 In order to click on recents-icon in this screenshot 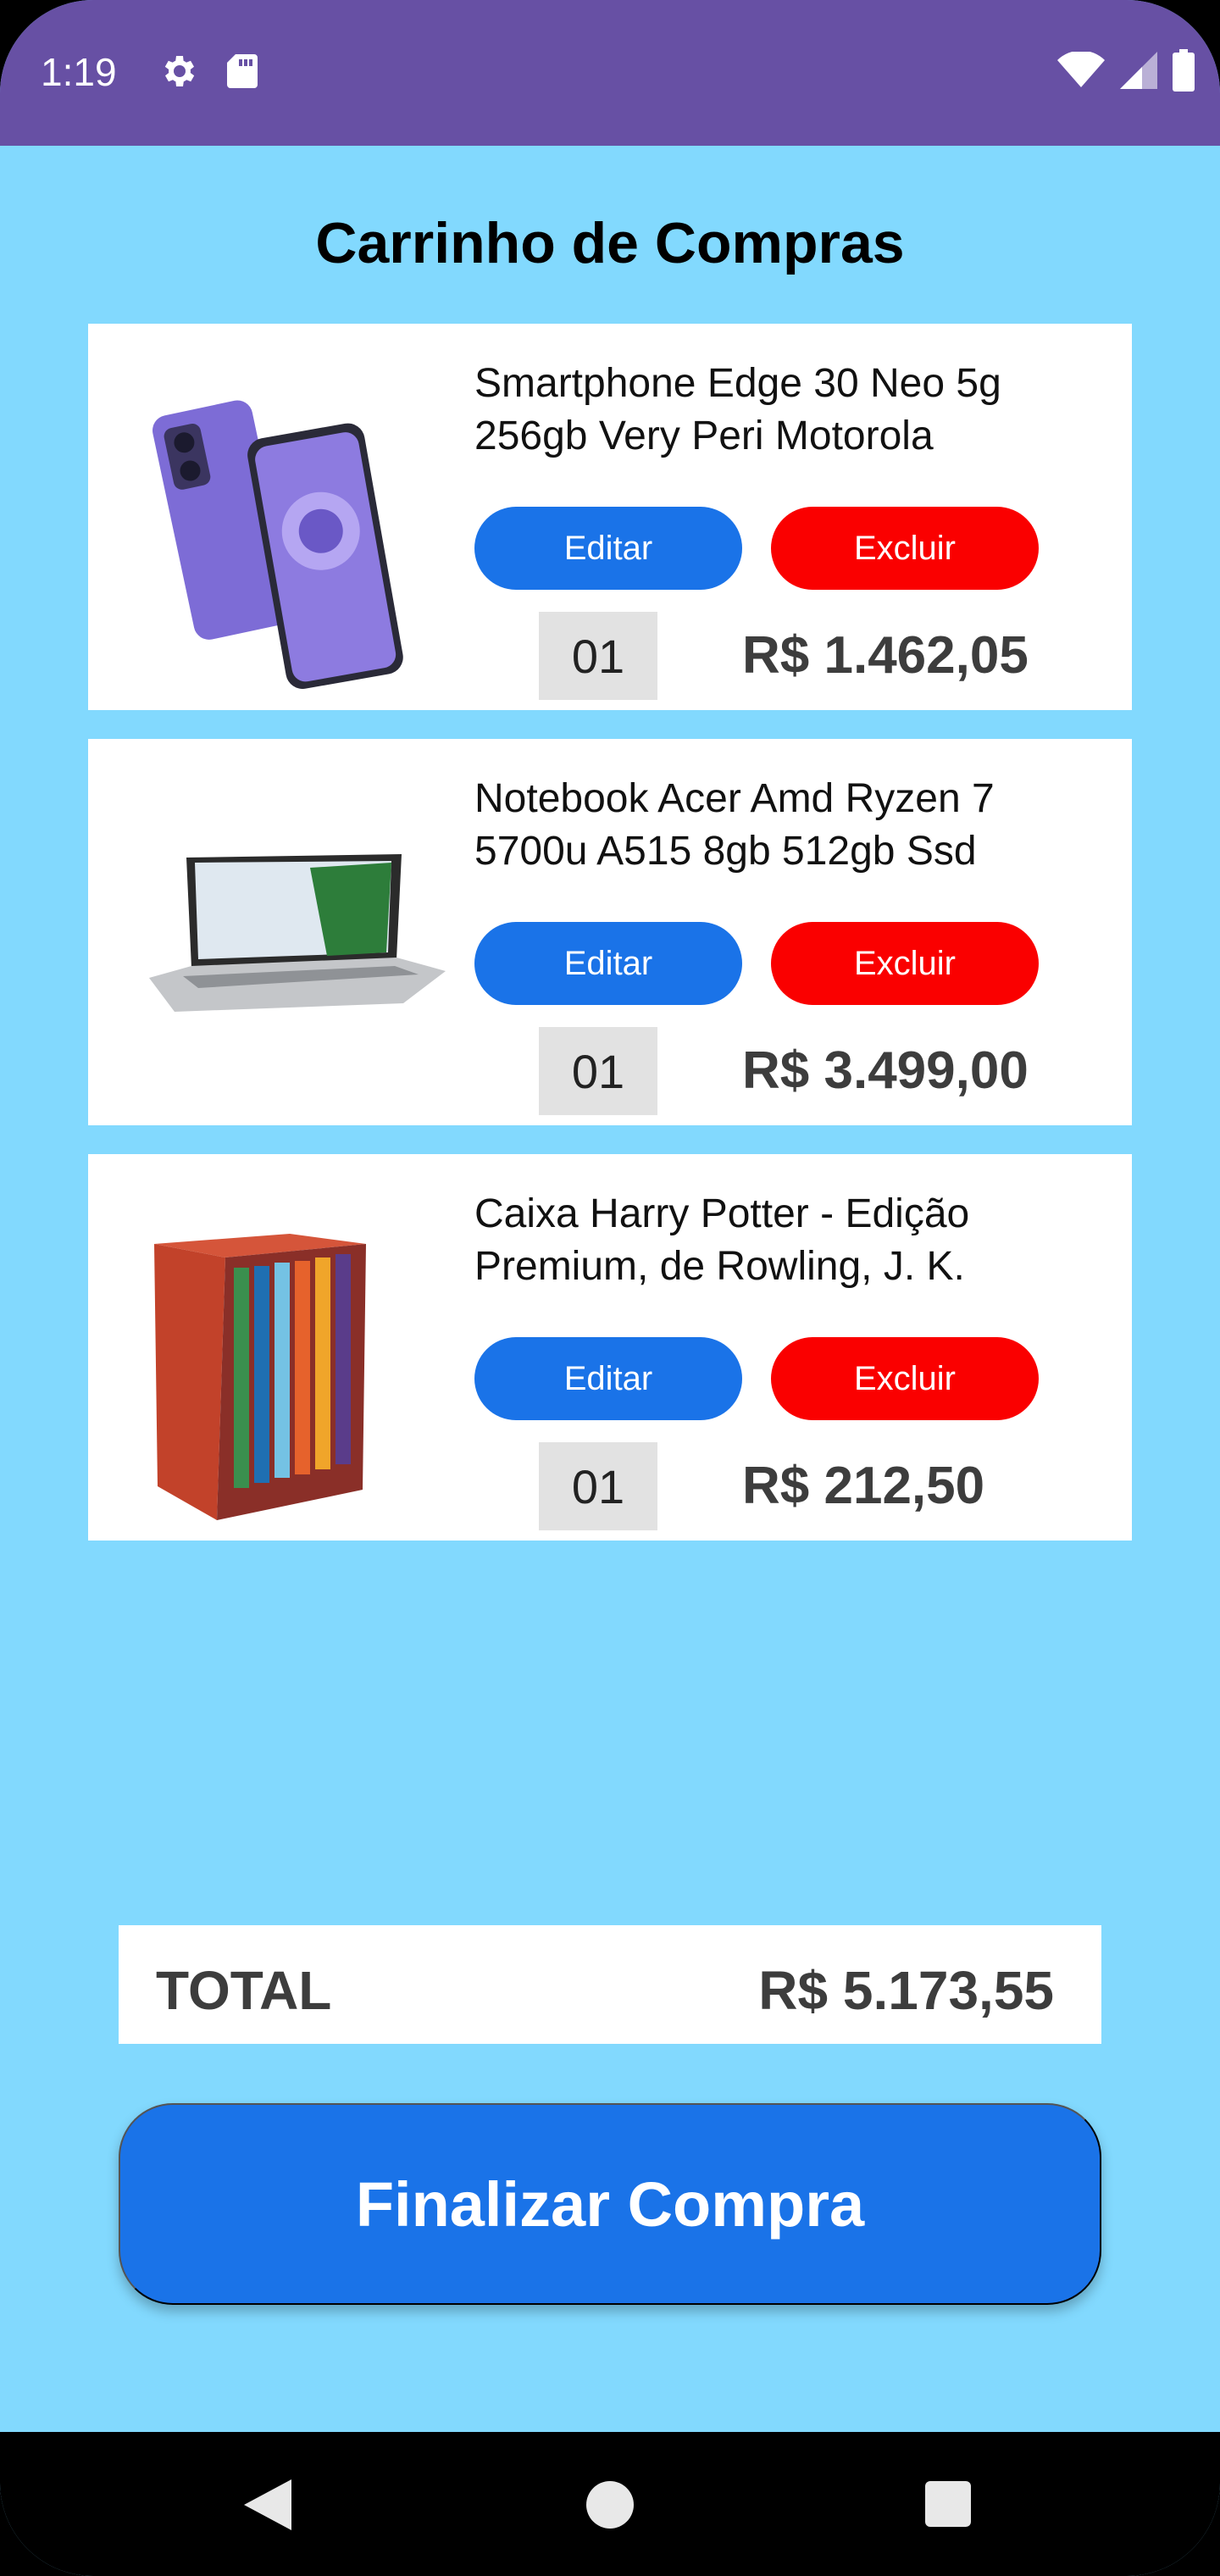, I will do `click(948, 2504)`.